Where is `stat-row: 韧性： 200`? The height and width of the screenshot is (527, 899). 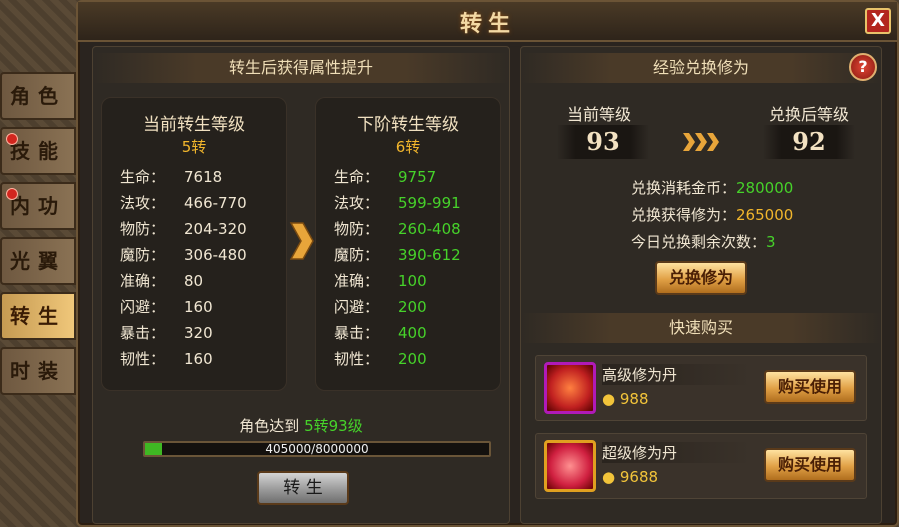 stat-row: 韧性： 200 is located at coordinates (380, 359).